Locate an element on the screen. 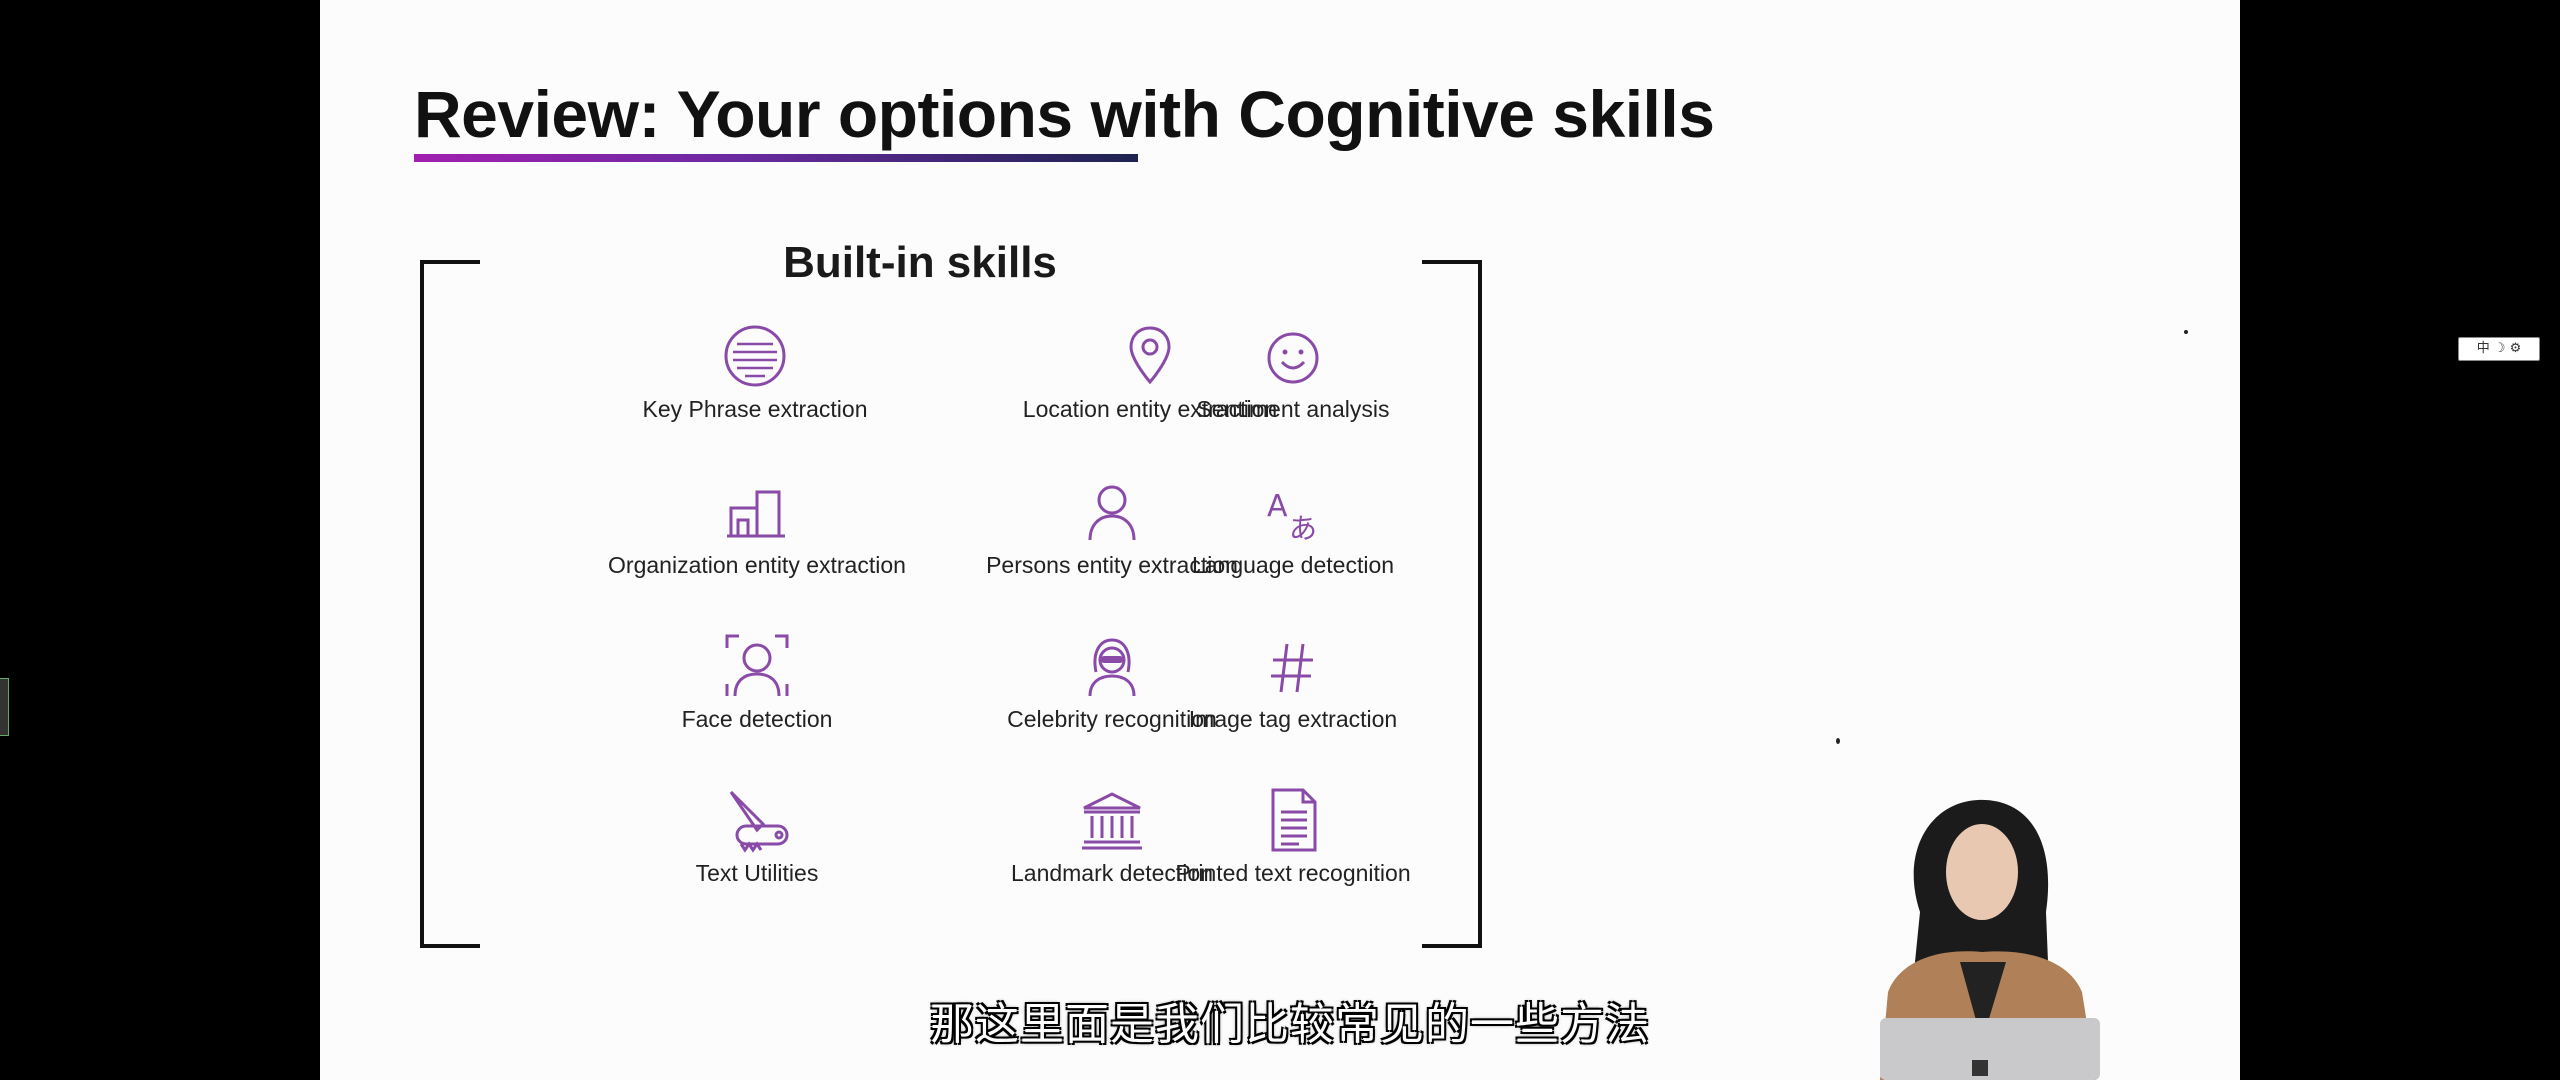  skill-label: Sentiment analysis is located at coordinates (1293, 409).